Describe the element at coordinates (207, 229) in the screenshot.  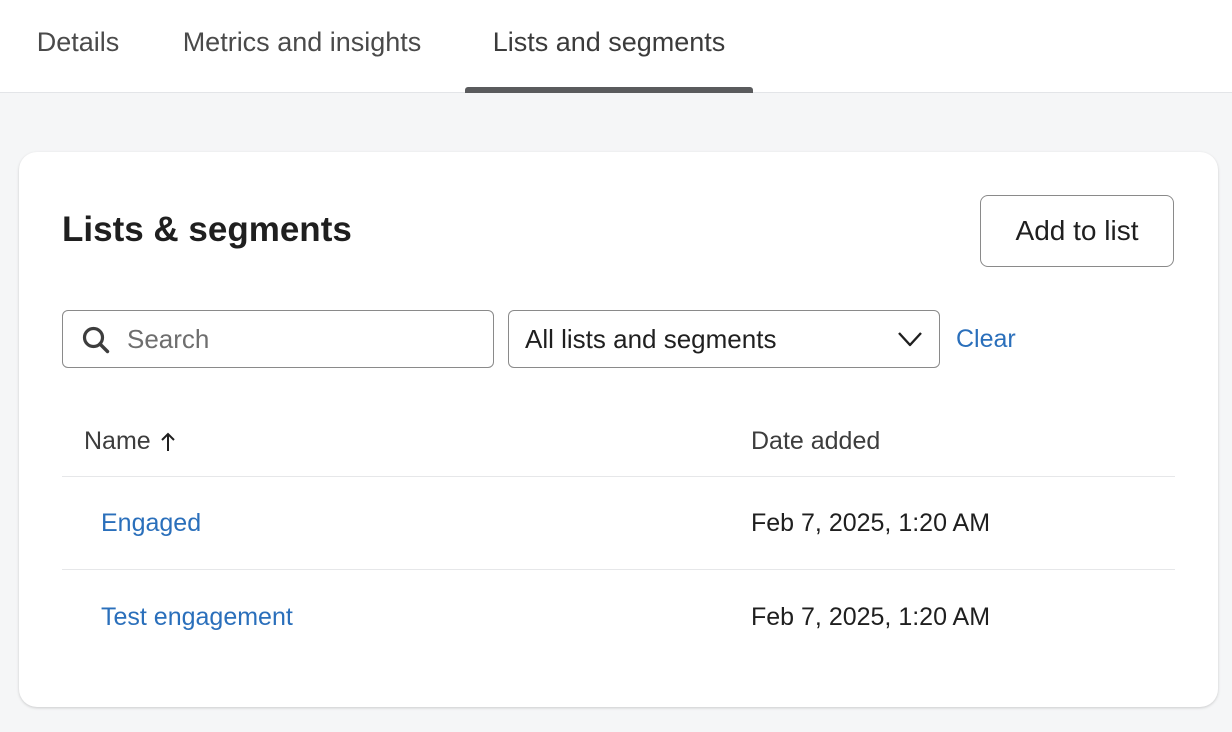
I see `card-title: Lists & segments` at that location.